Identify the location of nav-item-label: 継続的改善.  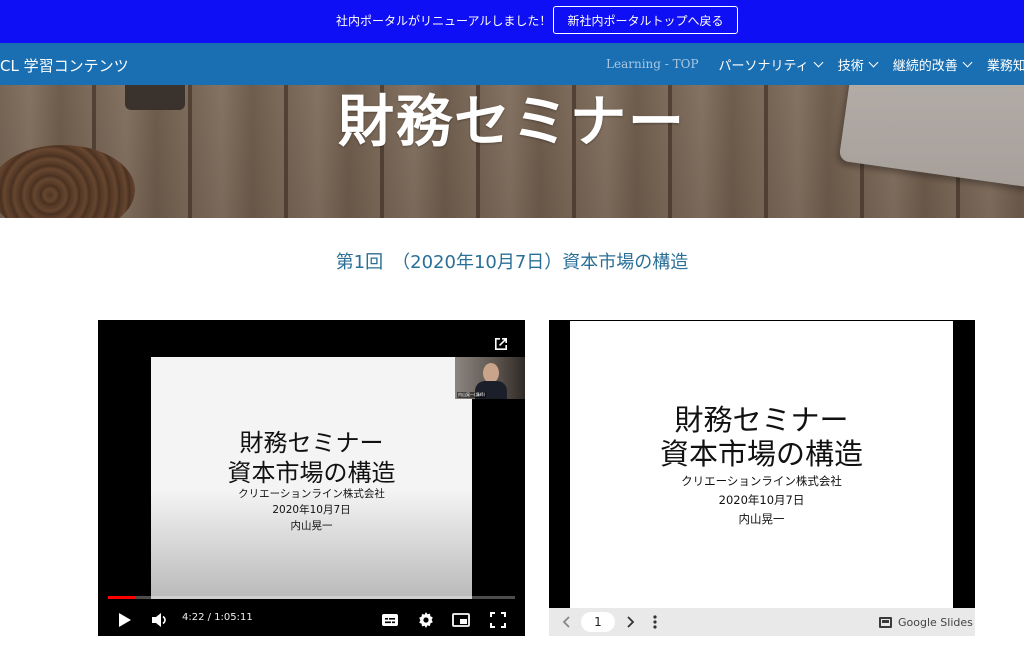
(925, 66).